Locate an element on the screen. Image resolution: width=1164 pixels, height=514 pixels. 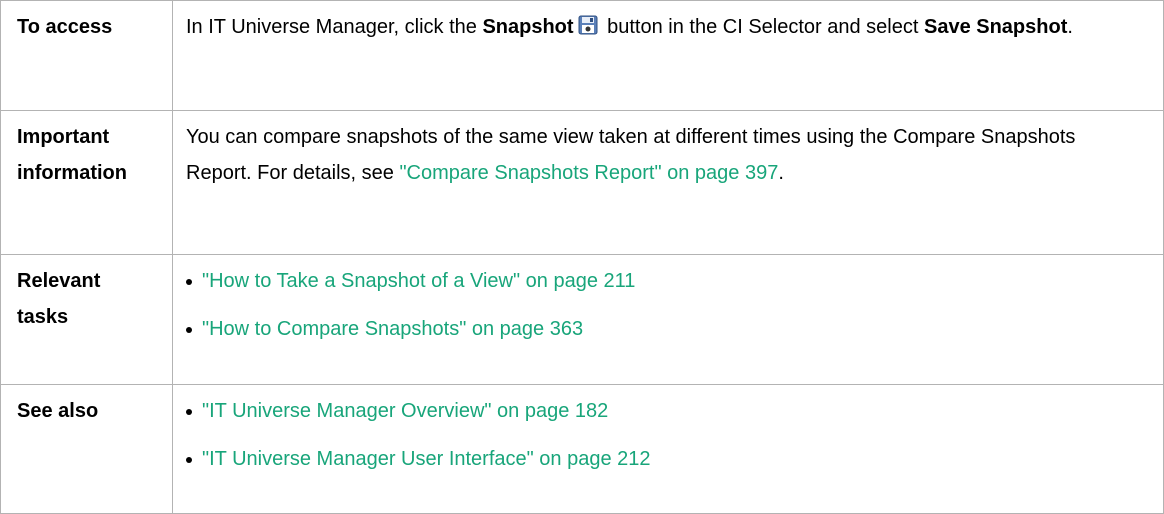
label-important-line1: Important is located at coordinates (63, 137).